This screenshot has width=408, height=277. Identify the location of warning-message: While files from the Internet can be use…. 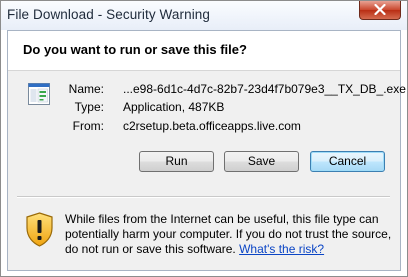
(228, 234).